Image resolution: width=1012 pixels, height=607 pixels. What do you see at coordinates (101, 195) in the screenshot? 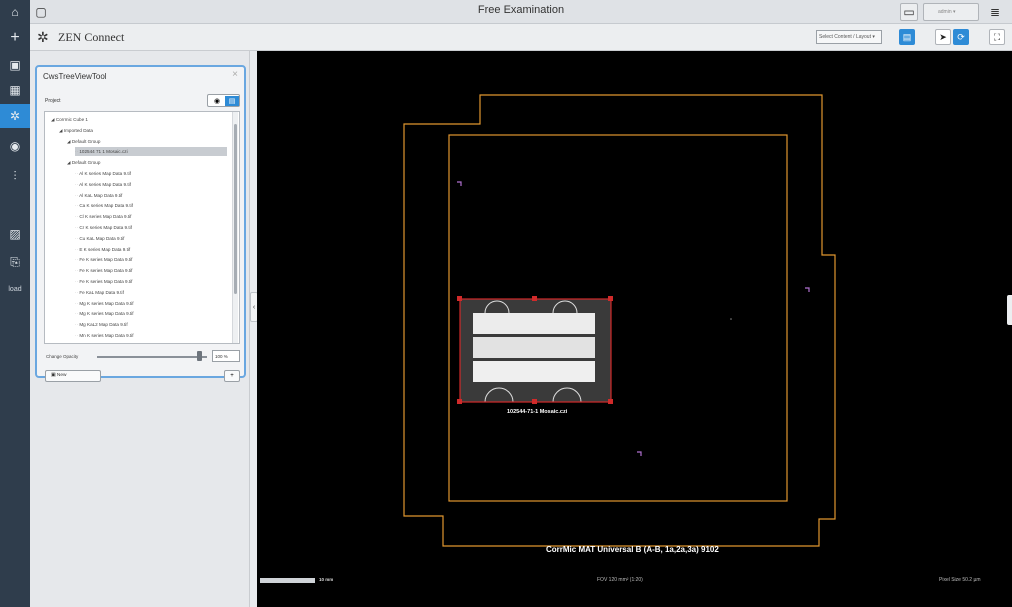
I see `tree-item-label: Al KaL Map Data 9.tif` at bounding box center [101, 195].